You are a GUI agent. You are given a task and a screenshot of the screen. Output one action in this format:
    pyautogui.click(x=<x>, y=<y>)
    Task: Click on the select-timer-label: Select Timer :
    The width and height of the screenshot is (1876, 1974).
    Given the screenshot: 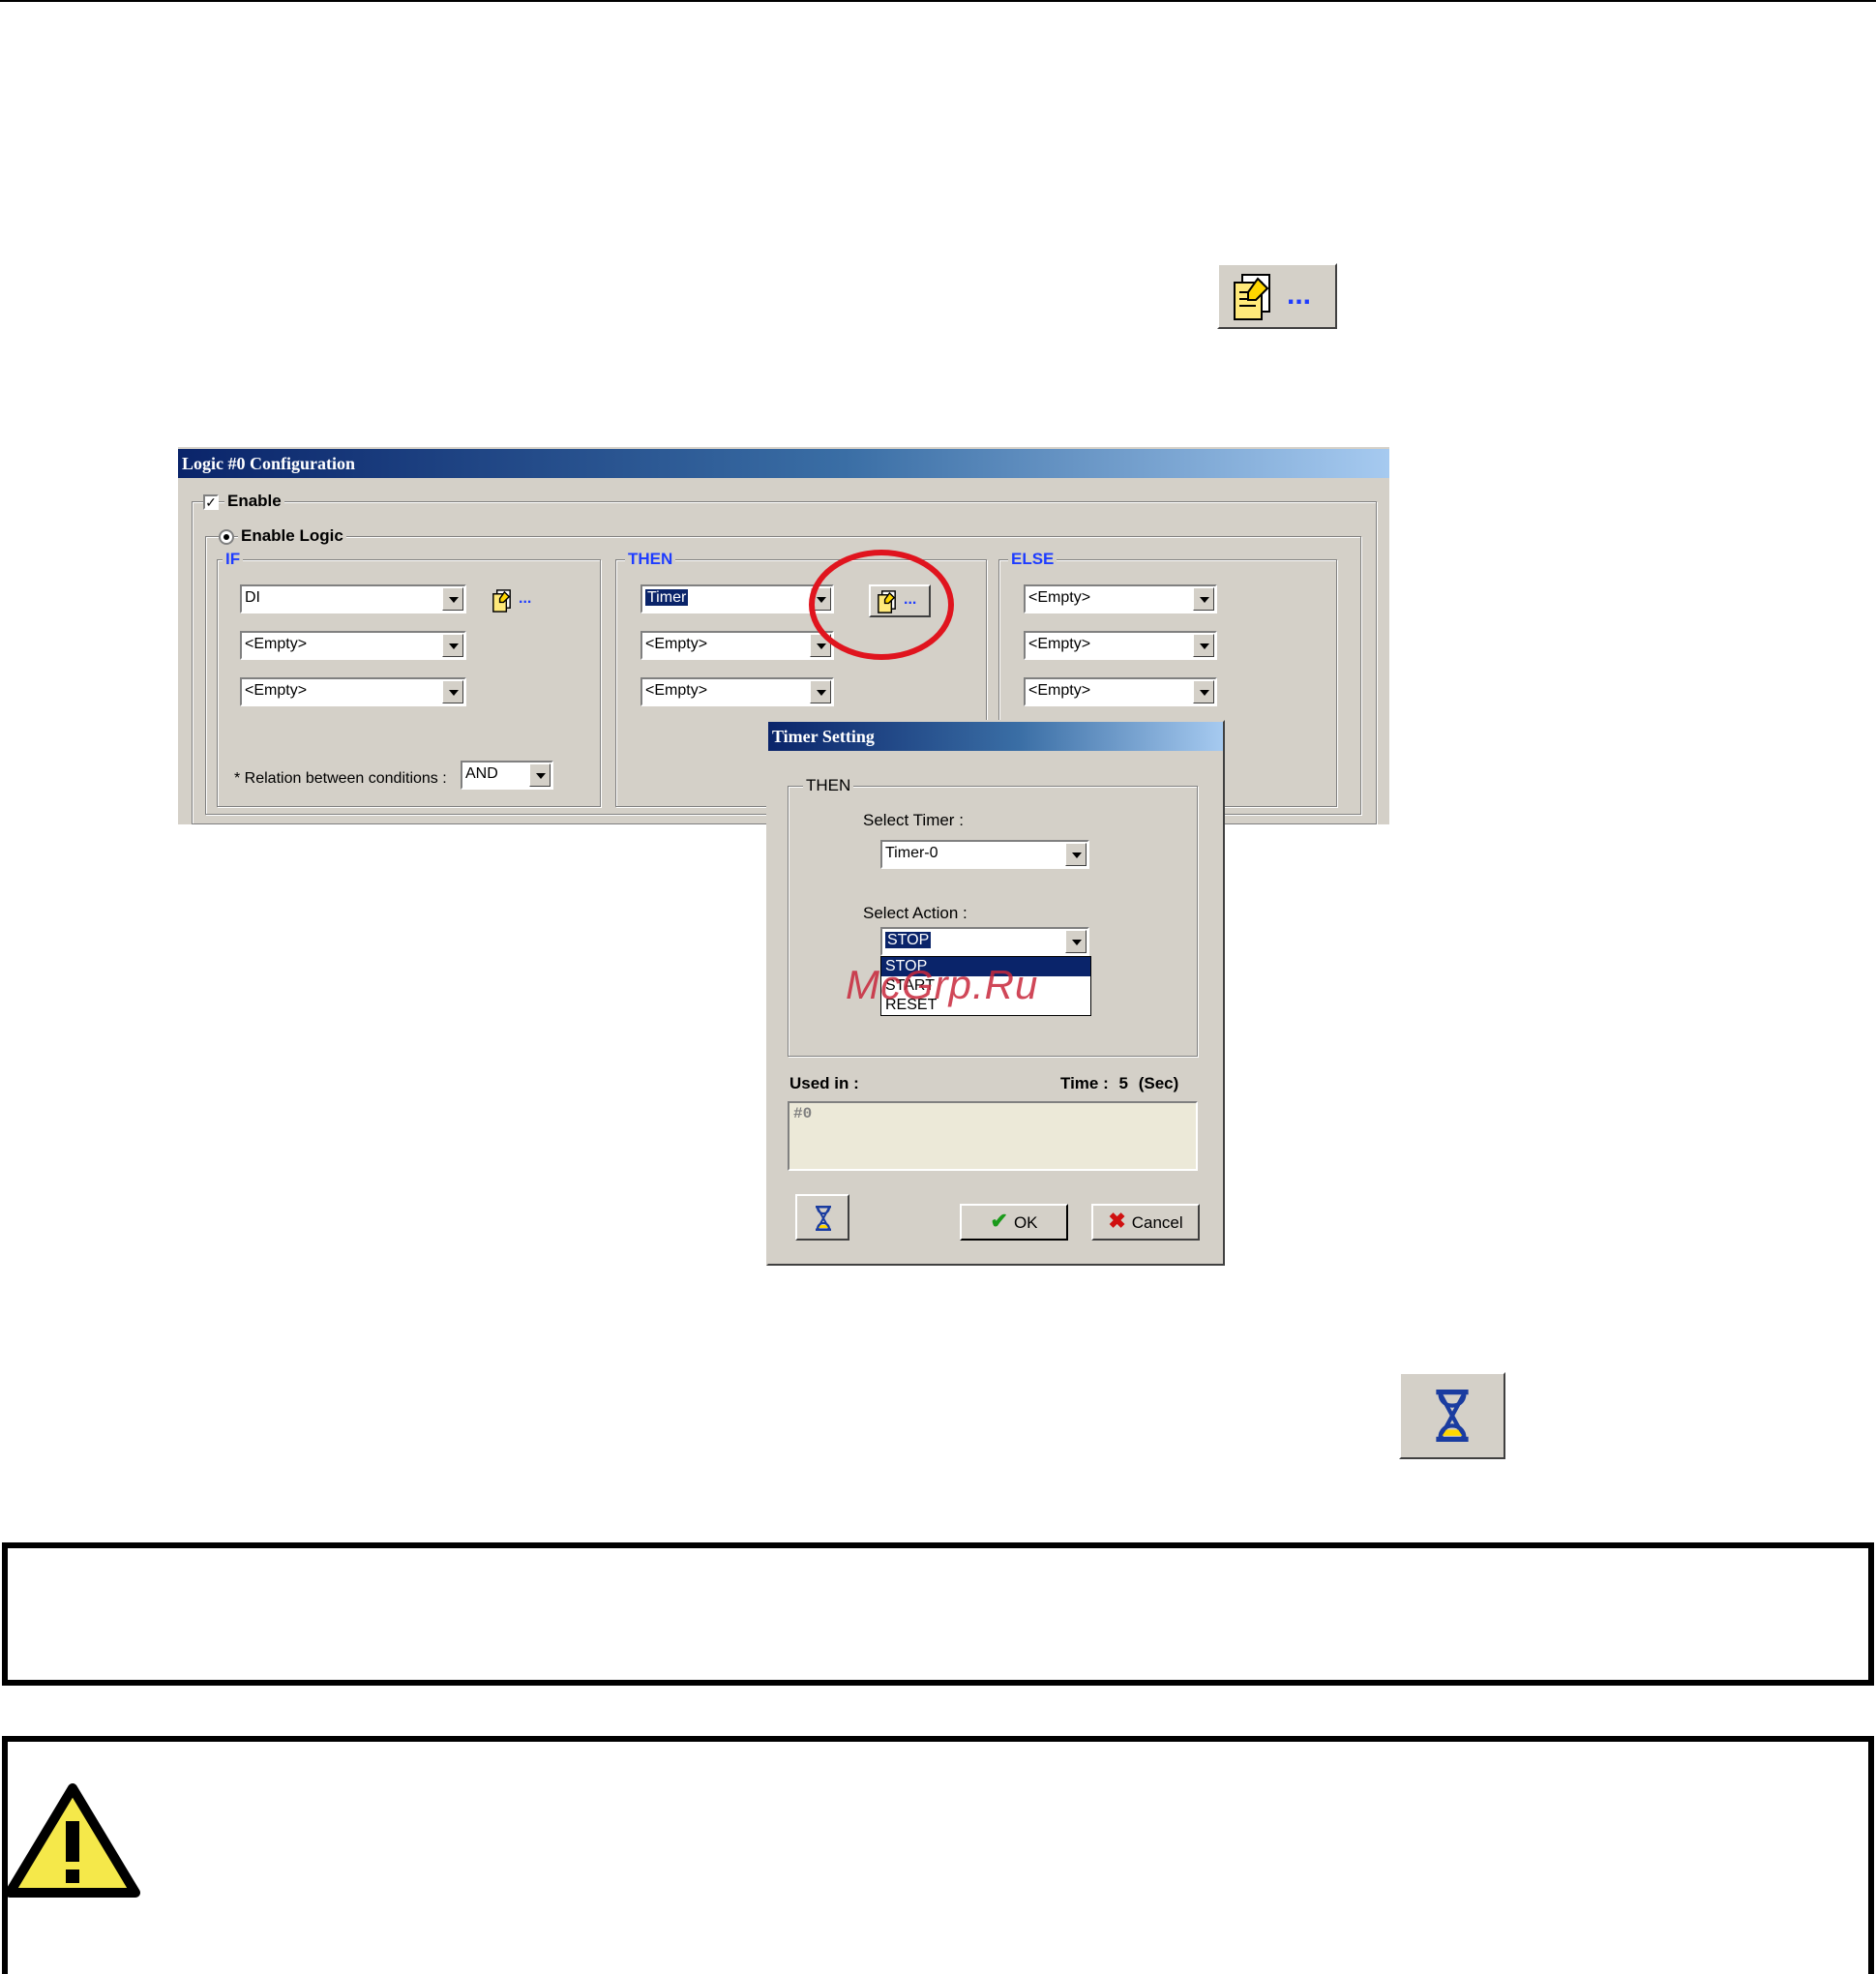 What is the action you would take?
    pyautogui.click(x=913, y=820)
    